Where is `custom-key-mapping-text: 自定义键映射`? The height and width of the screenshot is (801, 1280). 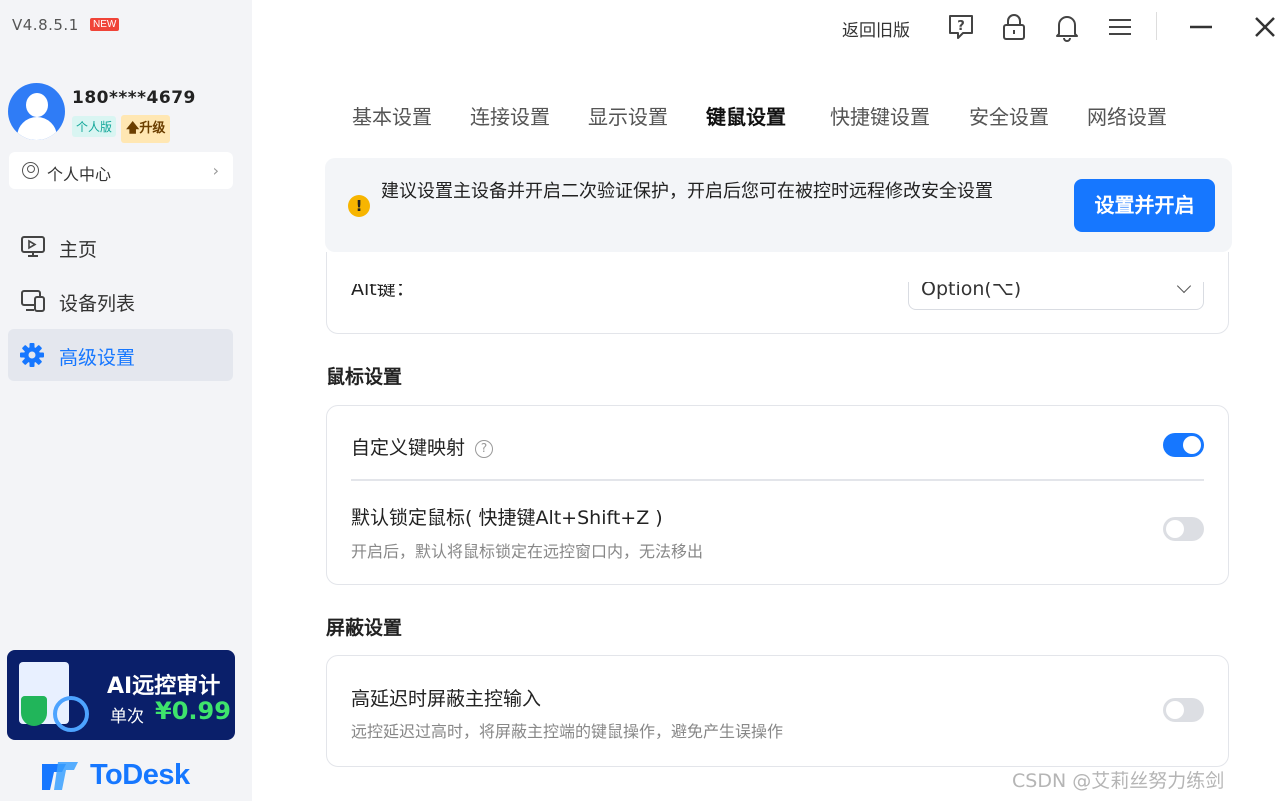
custom-key-mapping-text: 自定义键映射 is located at coordinates (408, 448).